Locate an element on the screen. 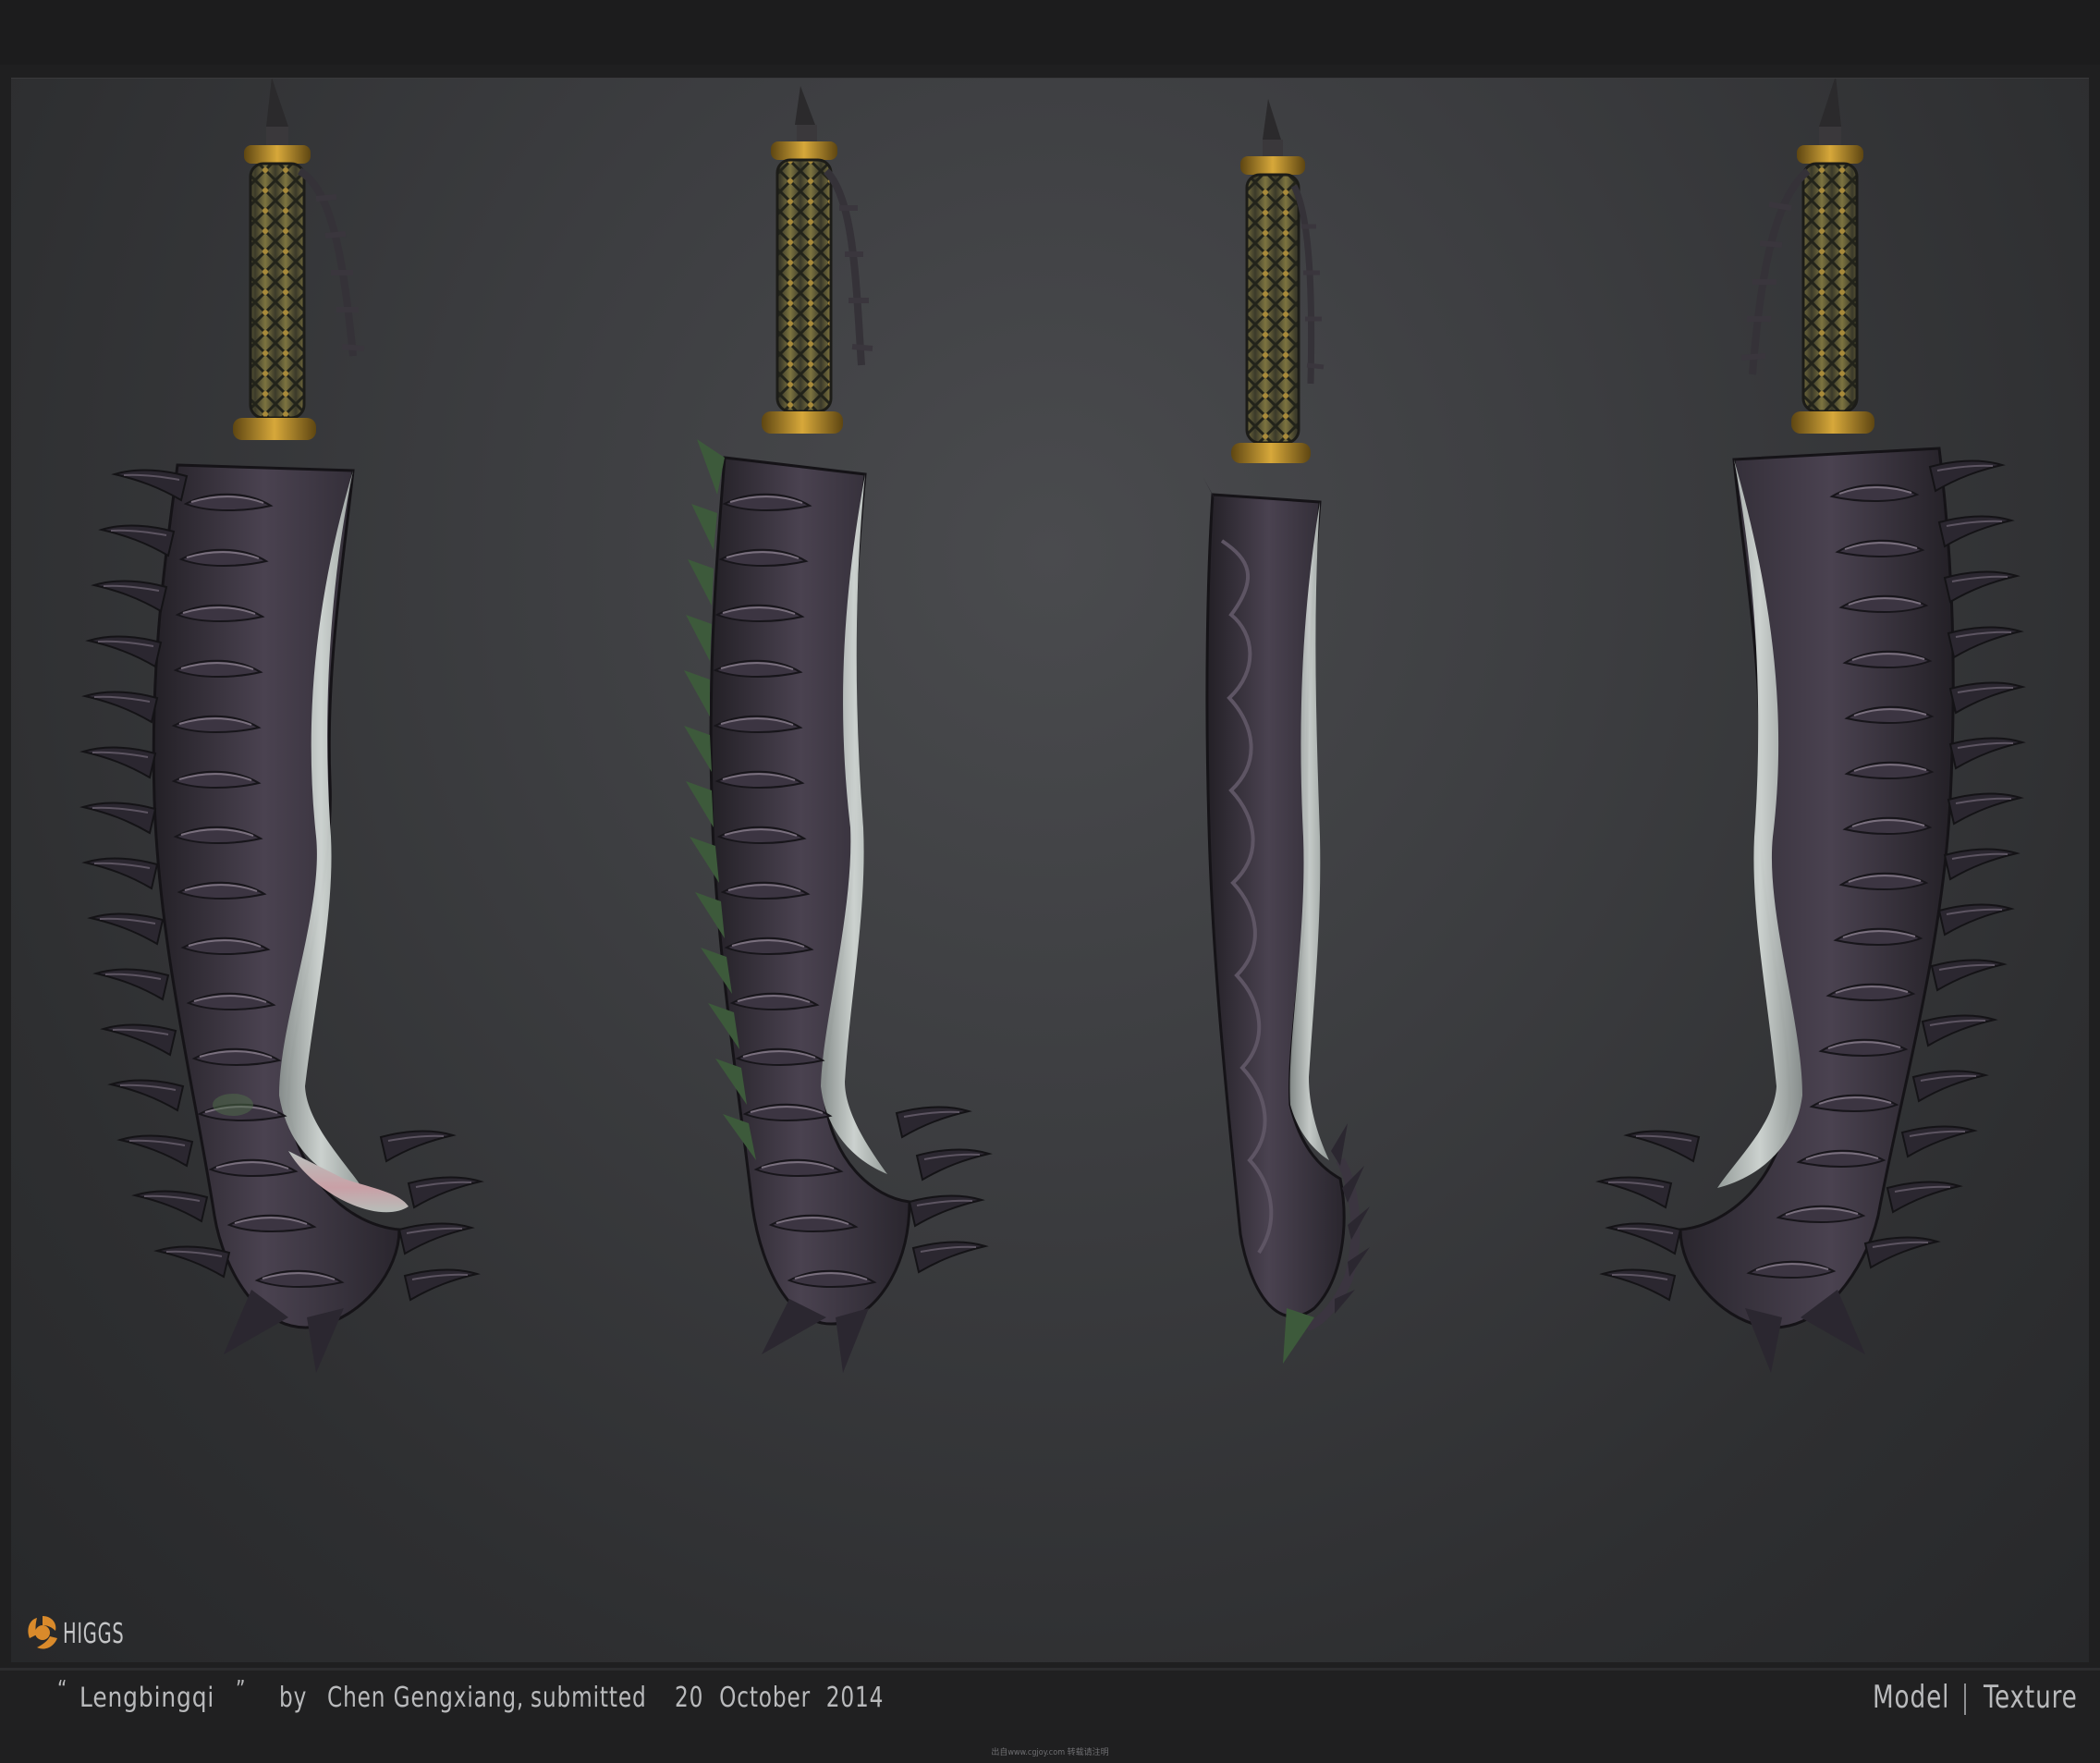 Image resolution: width=2100 pixels, height=1763 pixels. top-bar is located at coordinates (1050, 32).